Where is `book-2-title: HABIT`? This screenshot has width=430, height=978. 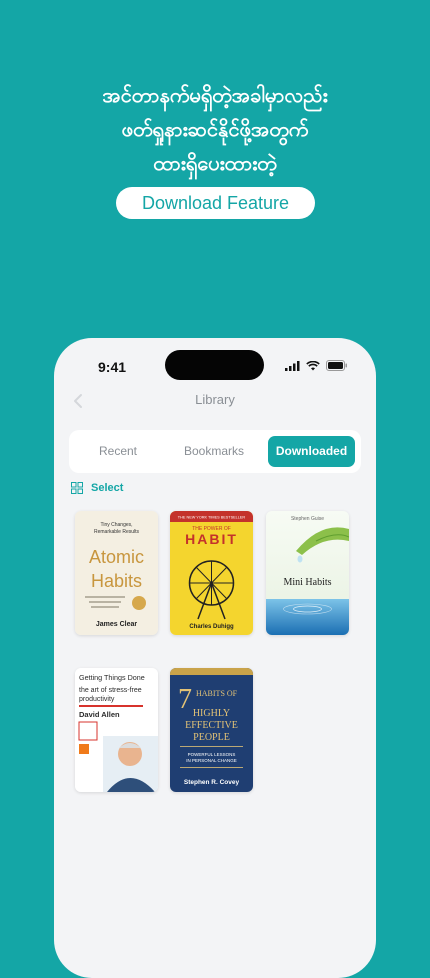
book-2-title: HABIT is located at coordinates (211, 539).